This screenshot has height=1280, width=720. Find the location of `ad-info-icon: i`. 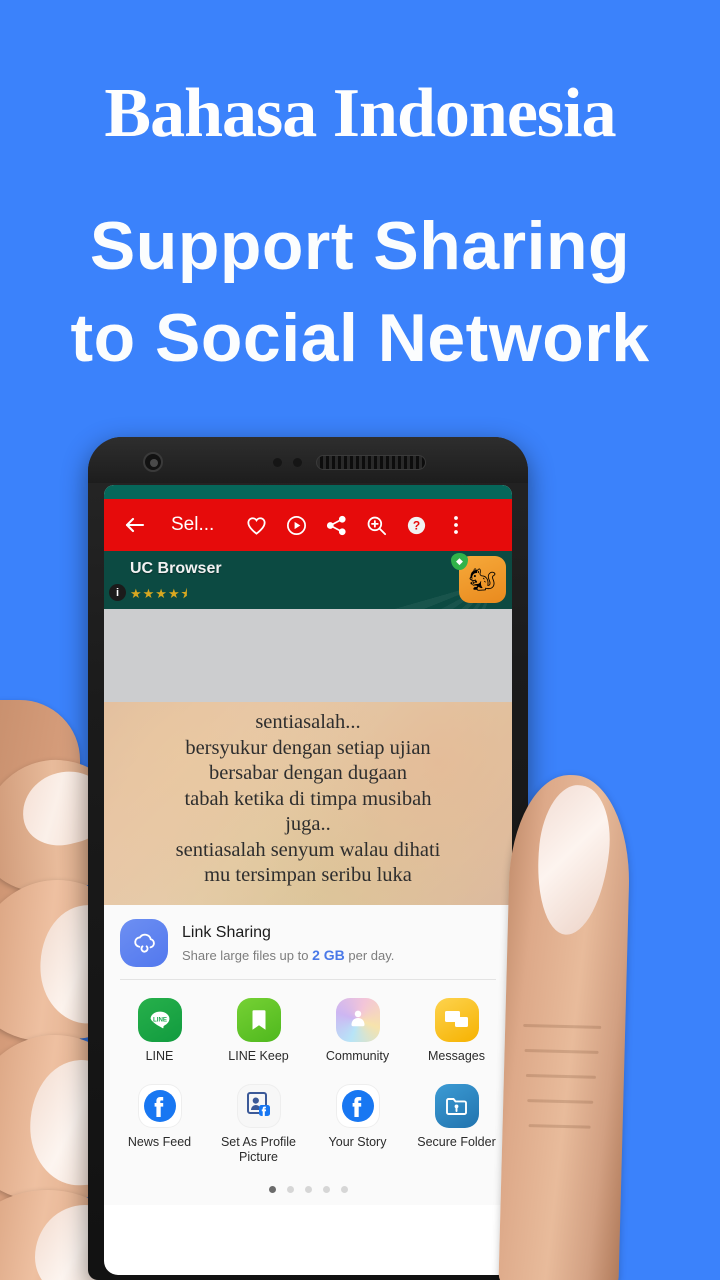

ad-info-icon: i is located at coordinates (117, 592).